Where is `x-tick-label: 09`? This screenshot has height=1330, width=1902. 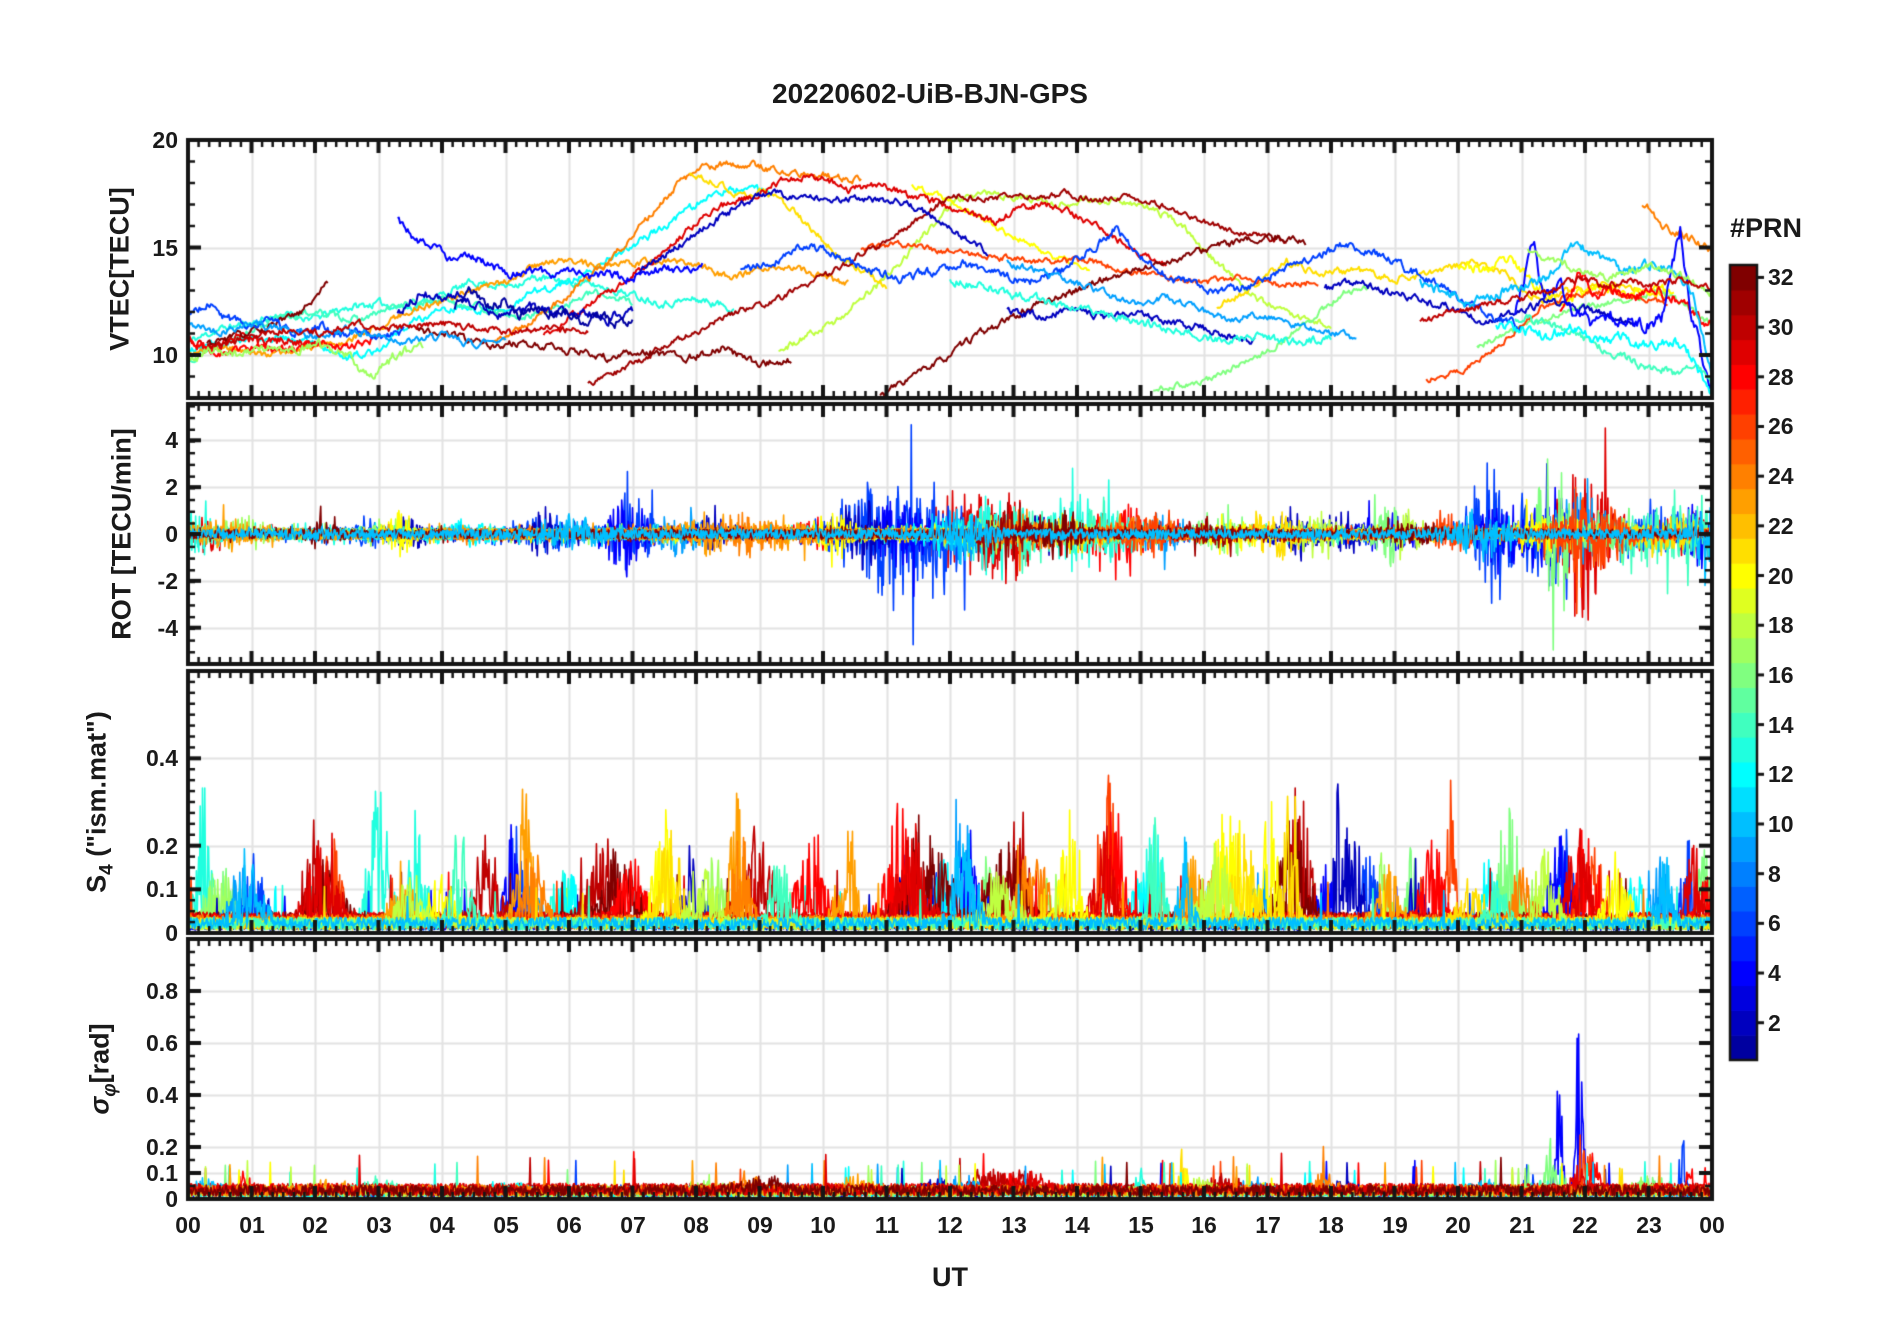
x-tick-label: 09 is located at coordinates (760, 1225).